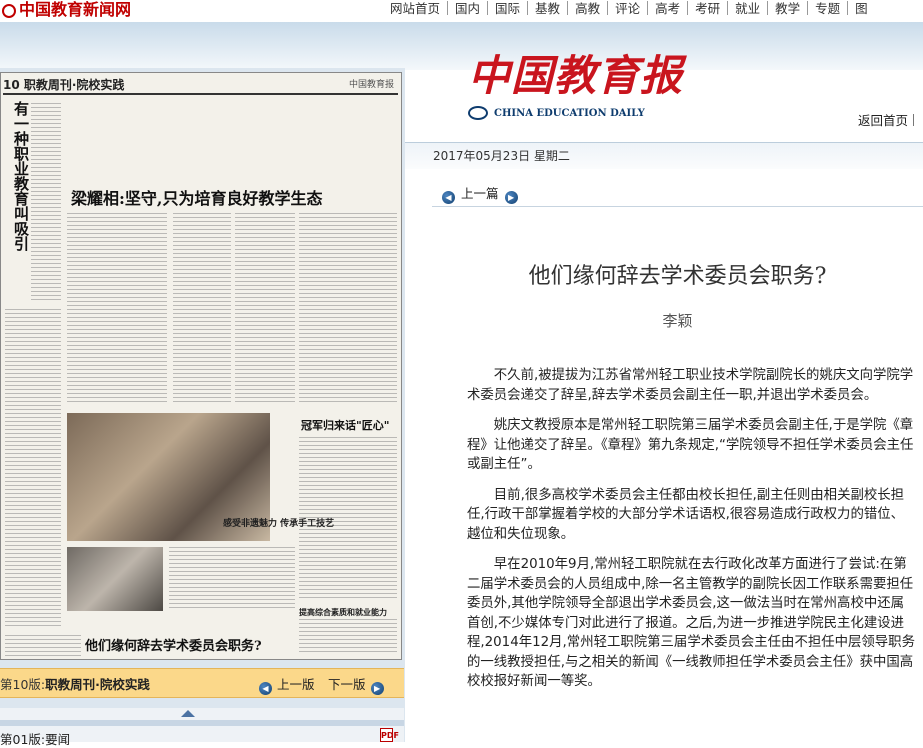 The width and height of the screenshot is (923, 748). I want to click on page-preview-header: 10 职教周刊·院校实践 中国教育报, so click(200, 86).